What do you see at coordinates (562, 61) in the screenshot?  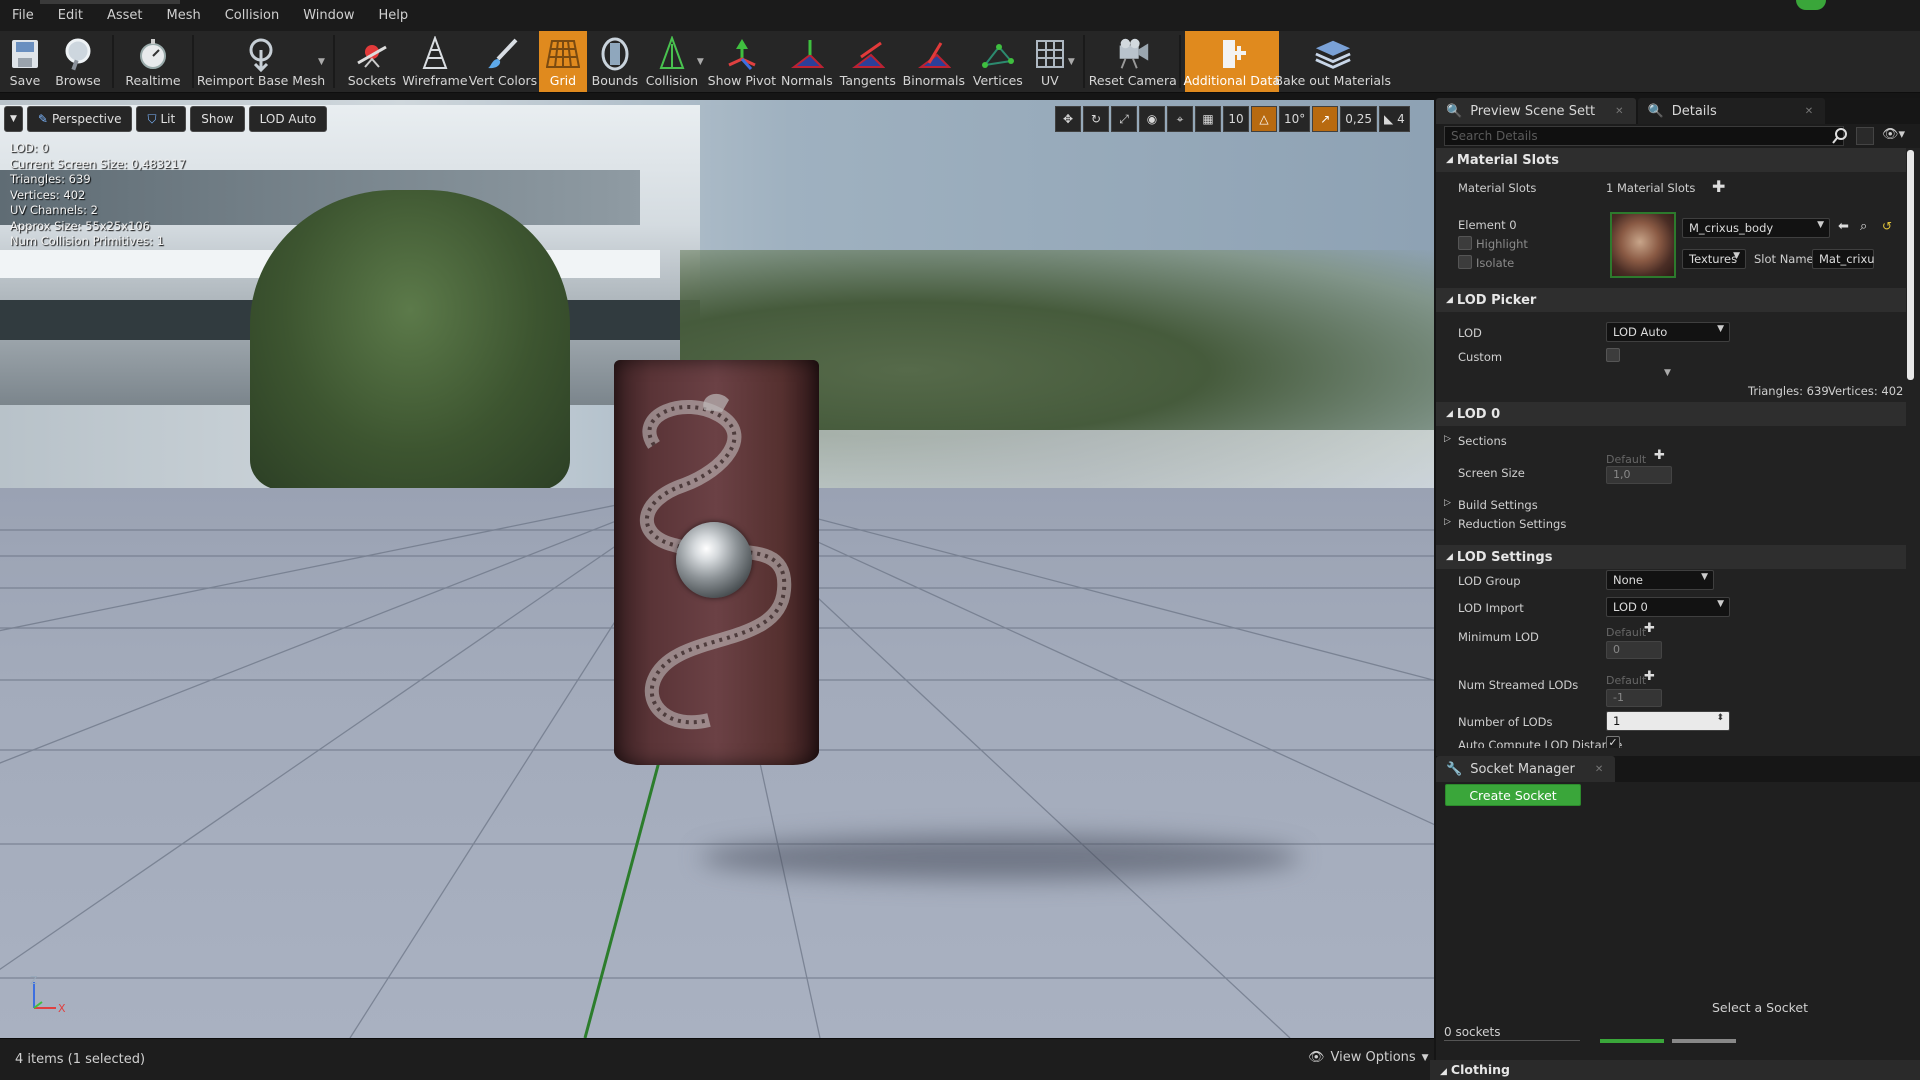 I see `grid-toggle: Grid` at bounding box center [562, 61].